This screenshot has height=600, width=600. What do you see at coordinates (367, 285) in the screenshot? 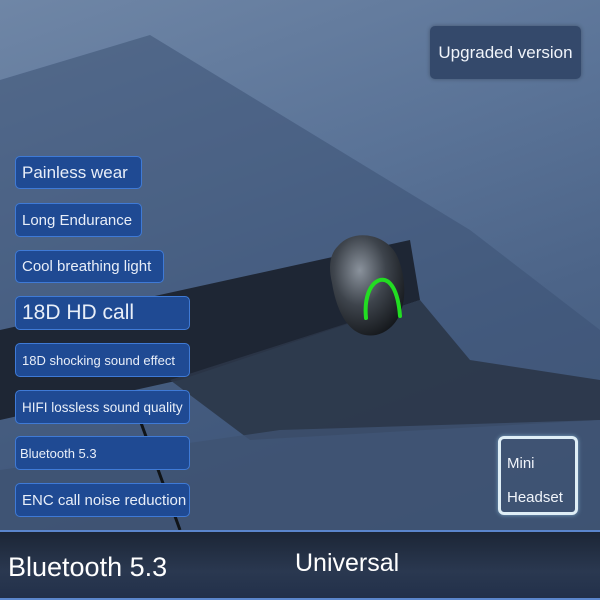
I see `earbud-image` at bounding box center [367, 285].